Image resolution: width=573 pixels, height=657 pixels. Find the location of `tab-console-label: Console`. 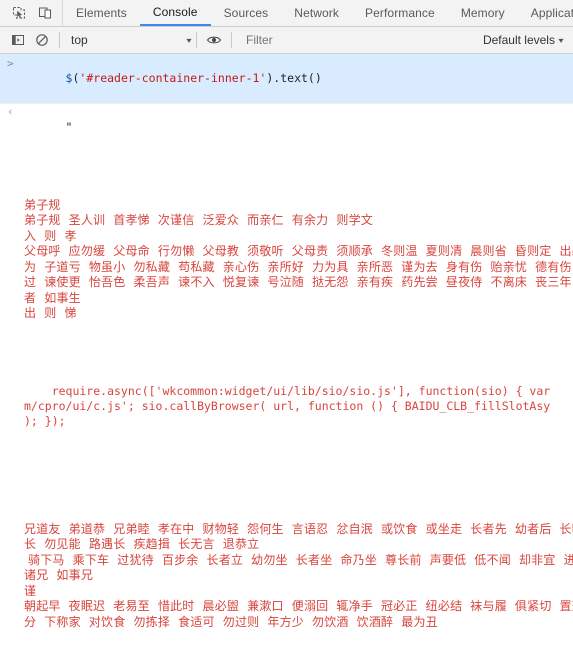

tab-console-label: Console is located at coordinates (175, 12).